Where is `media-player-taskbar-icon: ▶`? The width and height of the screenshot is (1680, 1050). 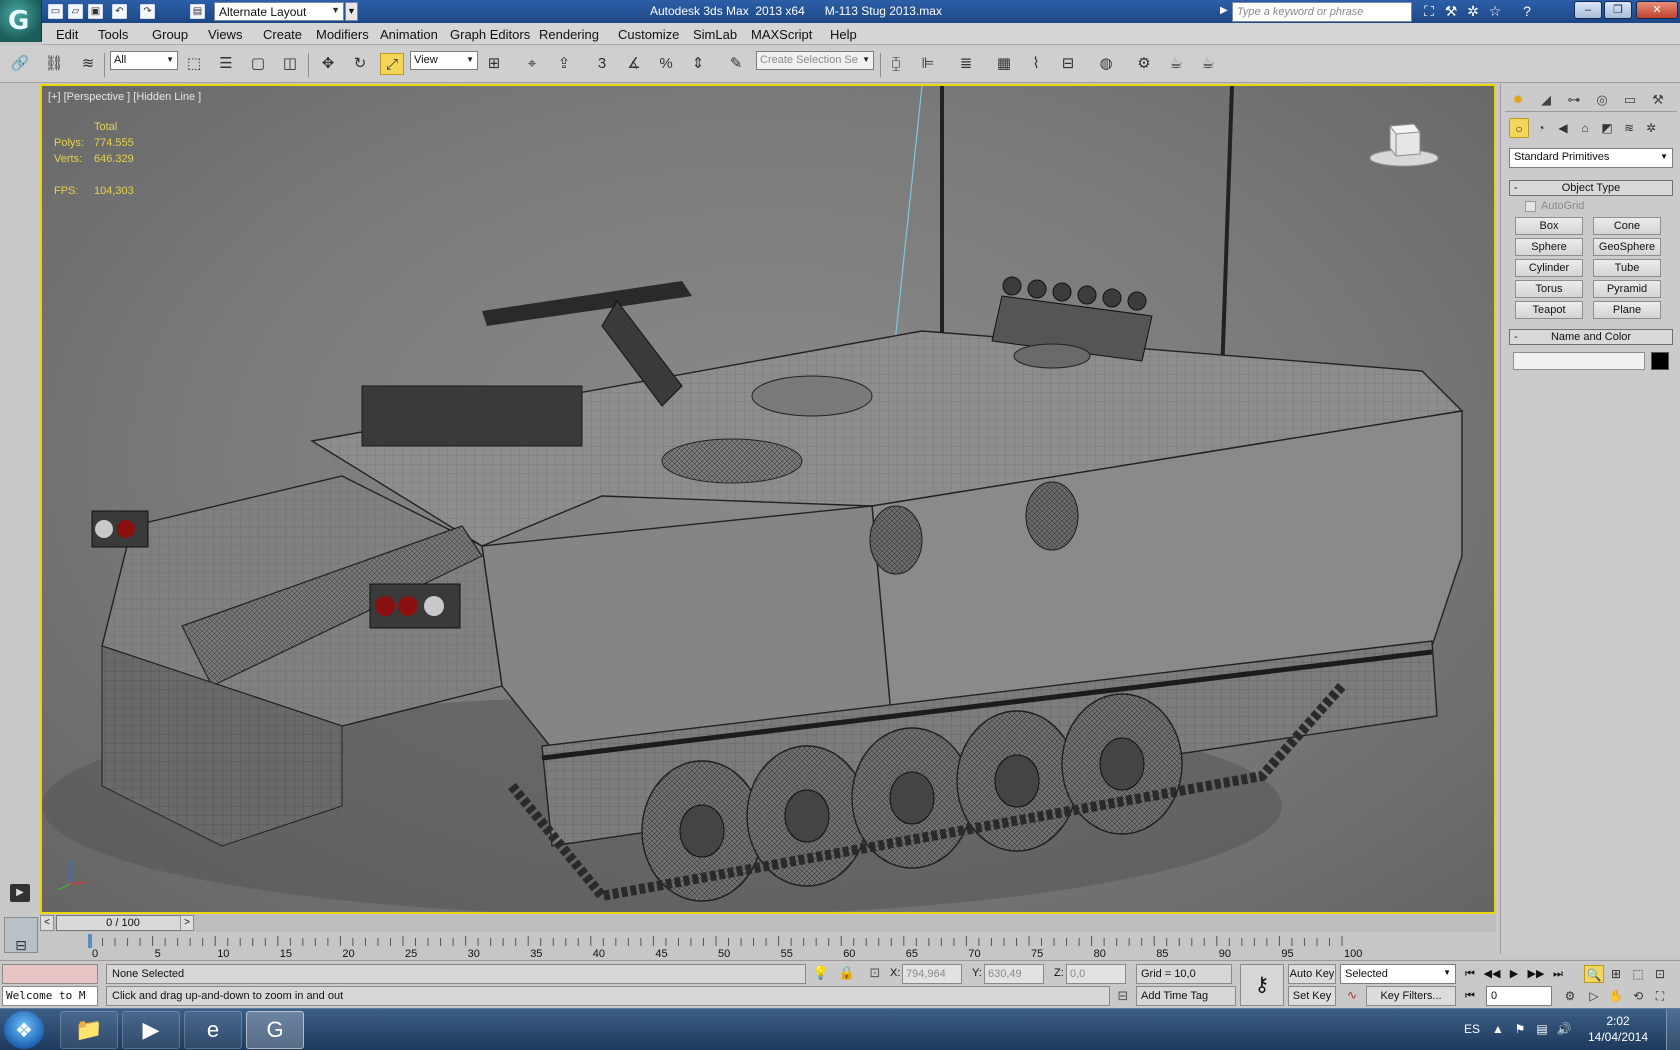
media-player-taskbar-icon: ▶ is located at coordinates (151, 1030).